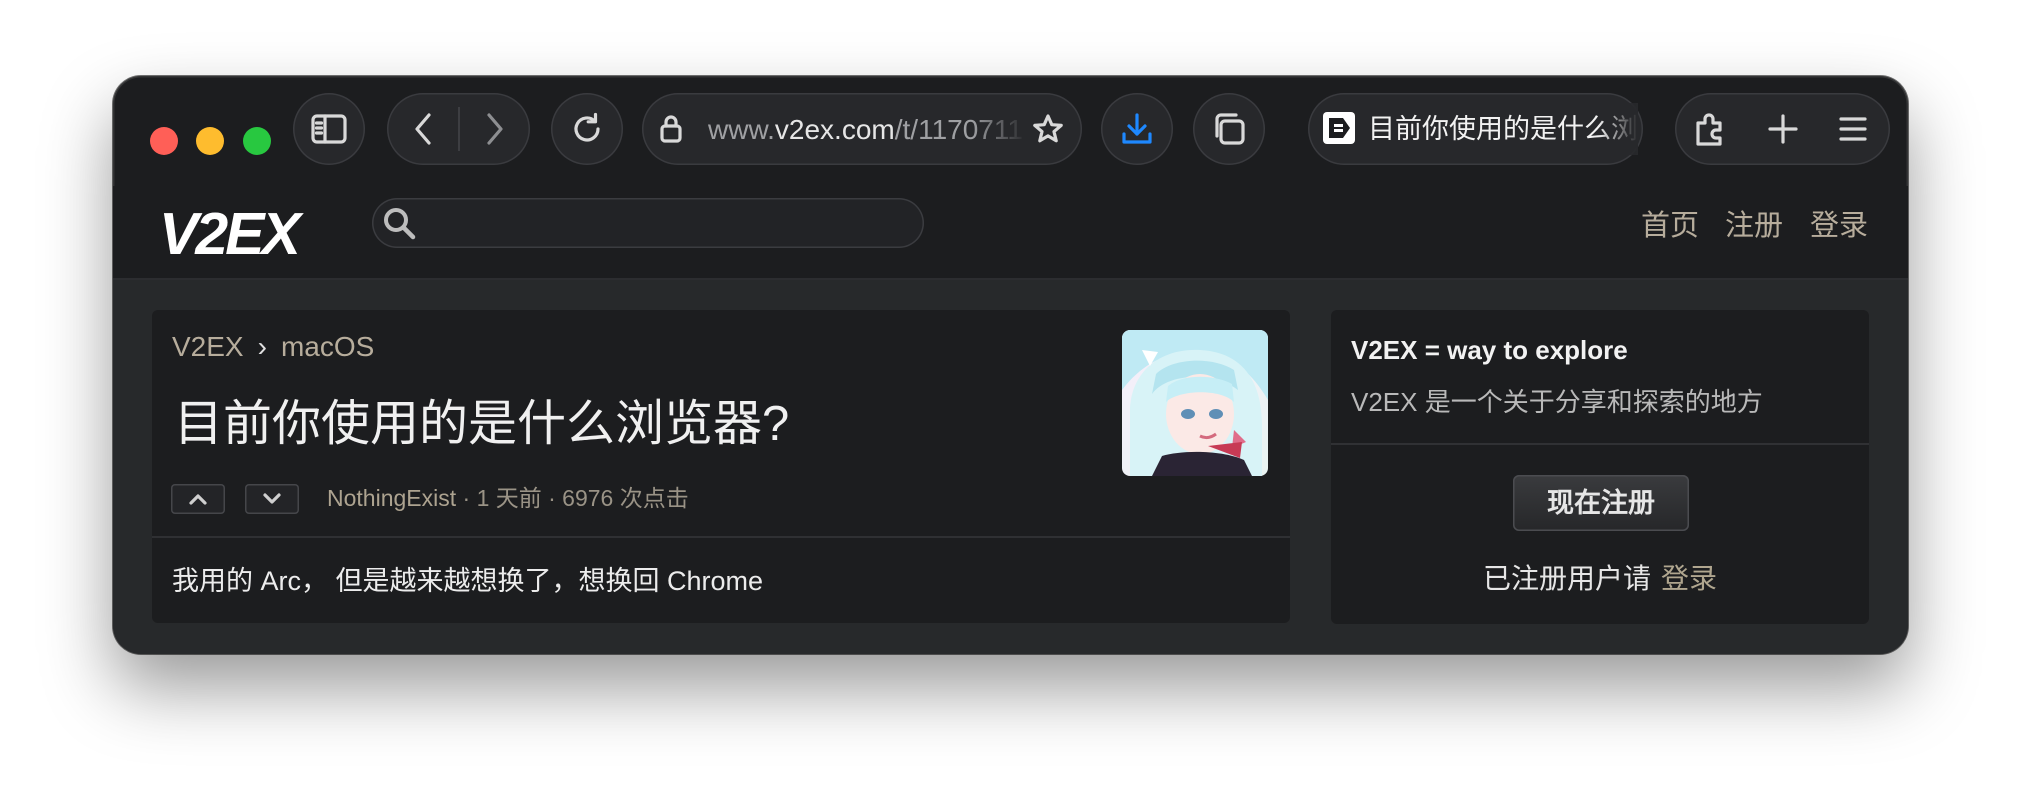 This screenshot has width=2022, height=804. Describe the element at coordinates (1010, 233) in the screenshot. I see `site-header: V2EX 首页 注册 登录` at that location.